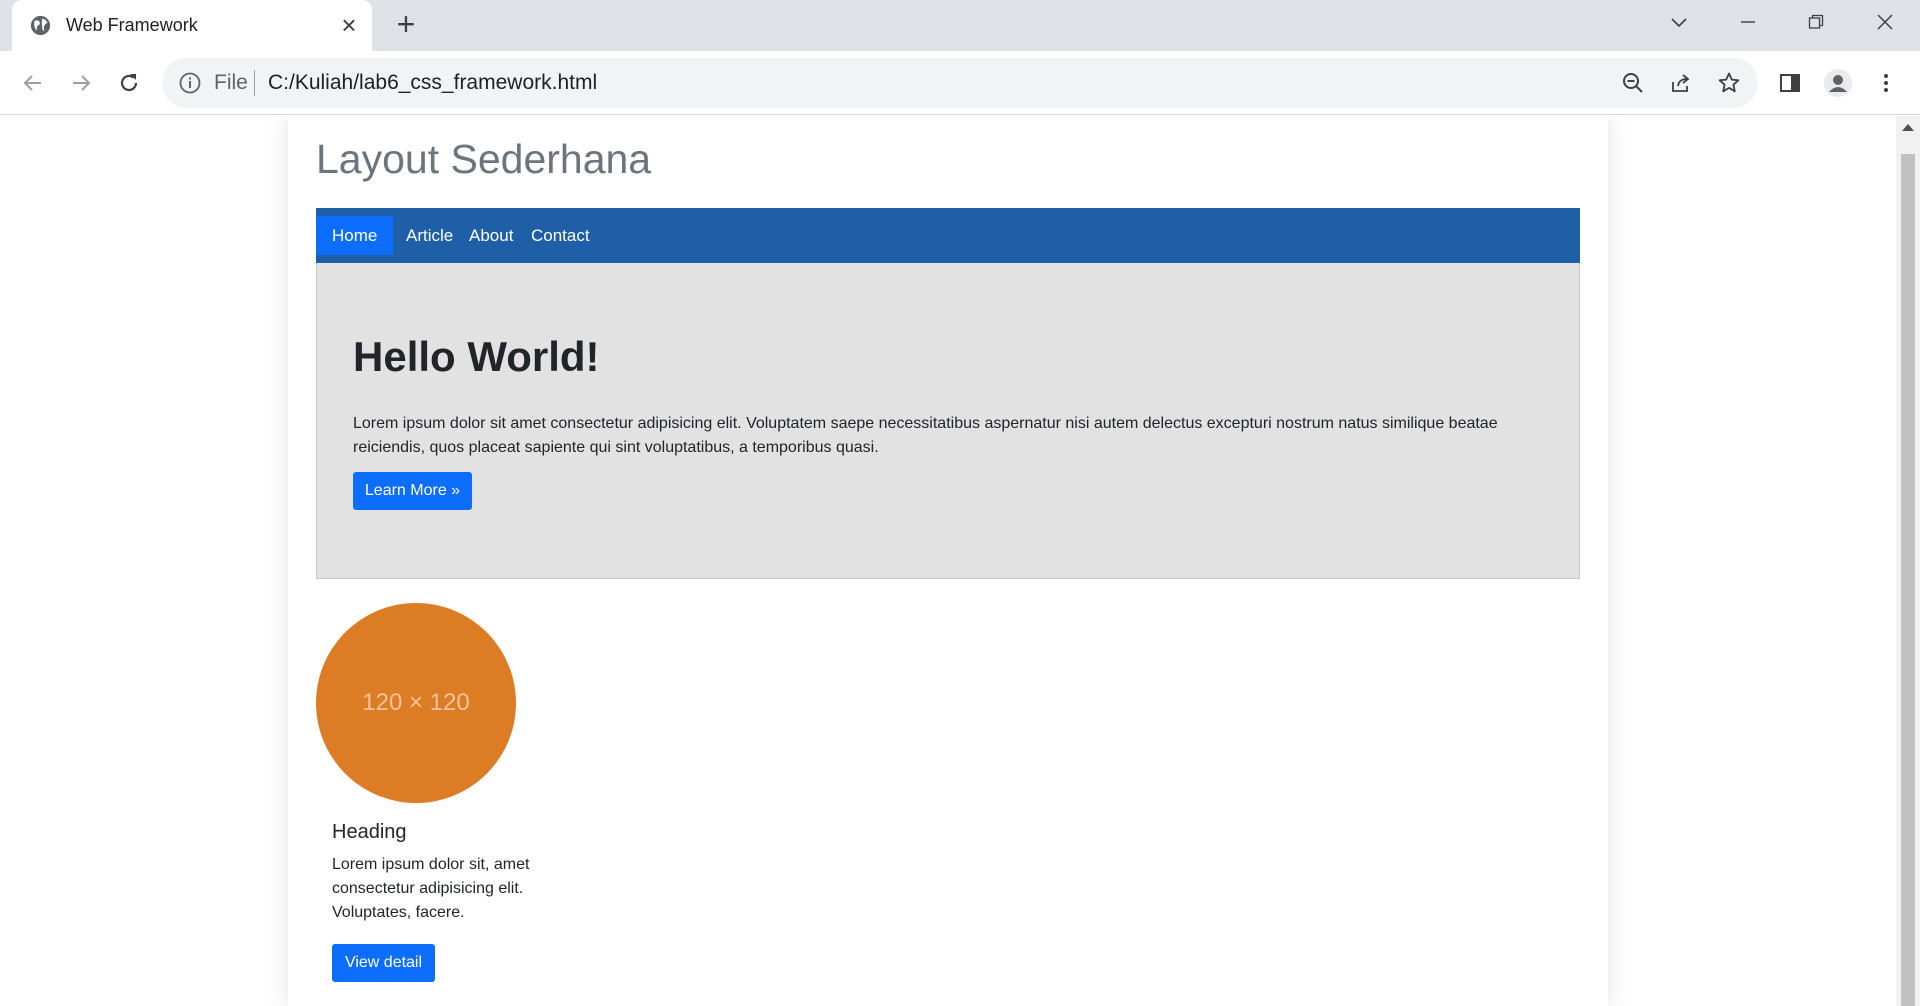 The height and width of the screenshot is (1006, 1920). I want to click on minimize-button, so click(1748, 22).